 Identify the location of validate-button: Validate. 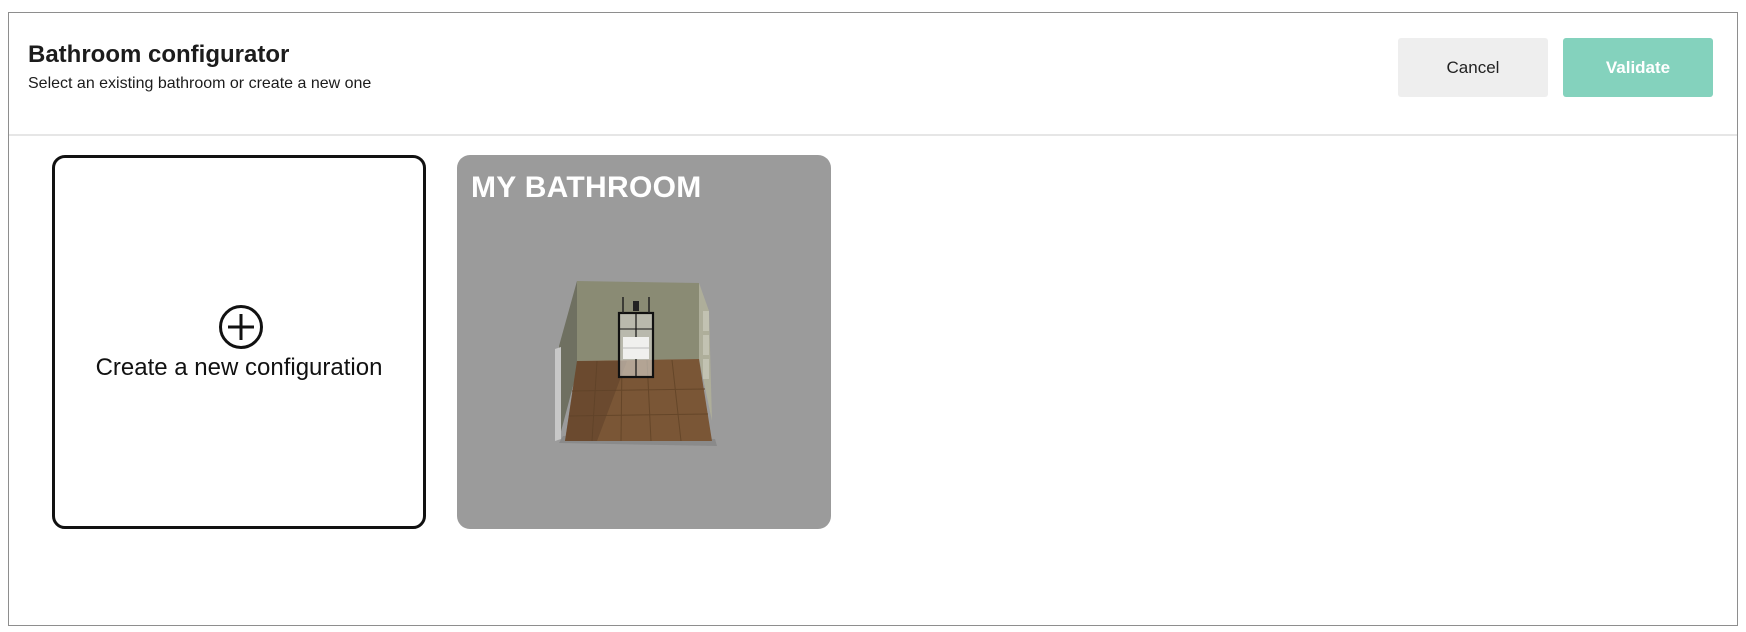
(1638, 67).